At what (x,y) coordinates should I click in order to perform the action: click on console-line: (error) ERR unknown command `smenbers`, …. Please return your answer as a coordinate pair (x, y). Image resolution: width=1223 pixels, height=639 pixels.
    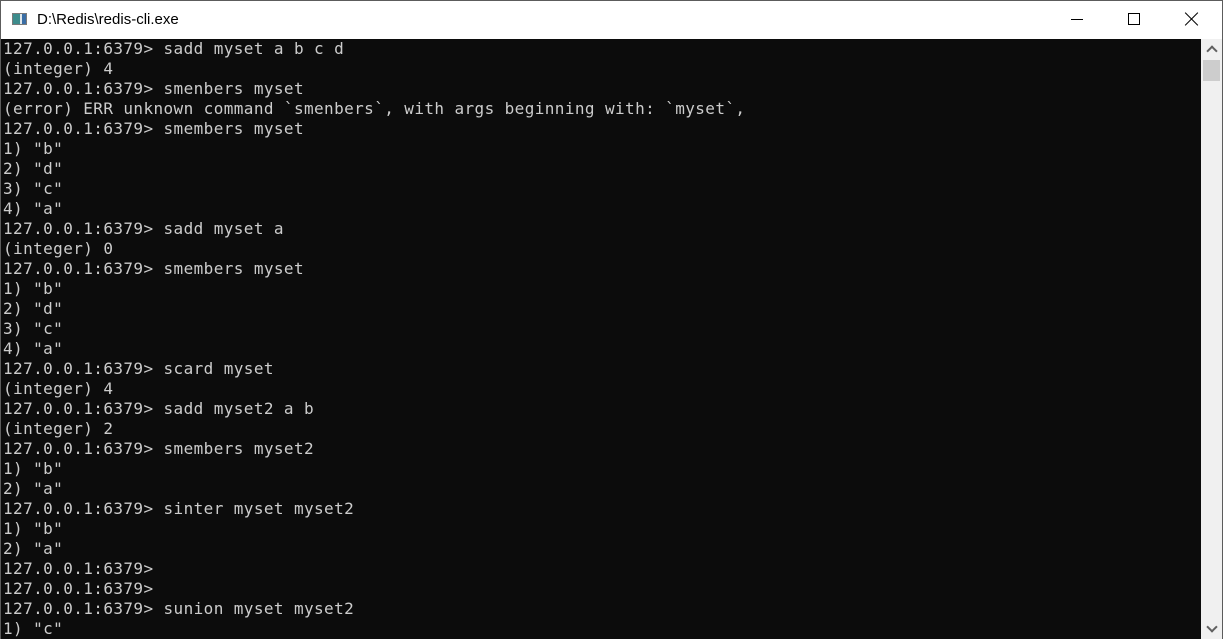
    Looking at the image, I should click on (374, 108).